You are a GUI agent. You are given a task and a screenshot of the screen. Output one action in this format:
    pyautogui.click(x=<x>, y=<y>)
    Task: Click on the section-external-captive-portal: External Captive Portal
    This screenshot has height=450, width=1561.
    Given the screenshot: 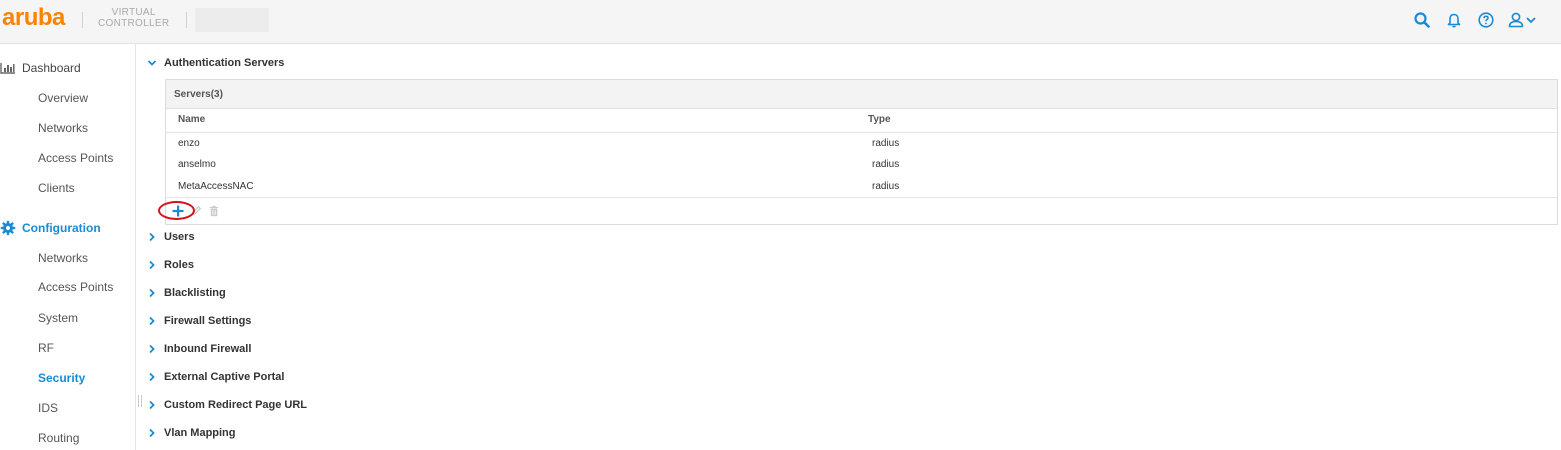 What is the action you would take?
    pyautogui.click(x=215, y=377)
    